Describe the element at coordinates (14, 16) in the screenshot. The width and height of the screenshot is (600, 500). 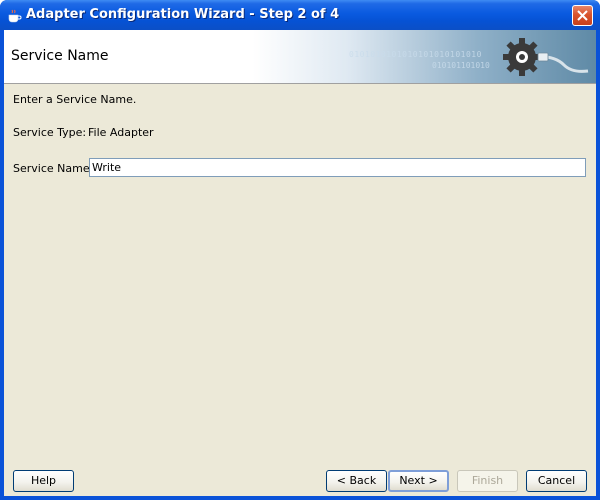
I see `coffee-cup-icon` at that location.